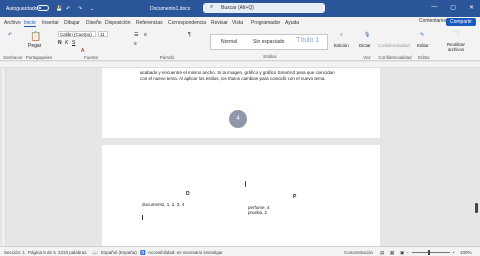 Image resolution: width=480 pixels, height=256 pixels. I want to click on style-normal: Normal, so click(229, 42).